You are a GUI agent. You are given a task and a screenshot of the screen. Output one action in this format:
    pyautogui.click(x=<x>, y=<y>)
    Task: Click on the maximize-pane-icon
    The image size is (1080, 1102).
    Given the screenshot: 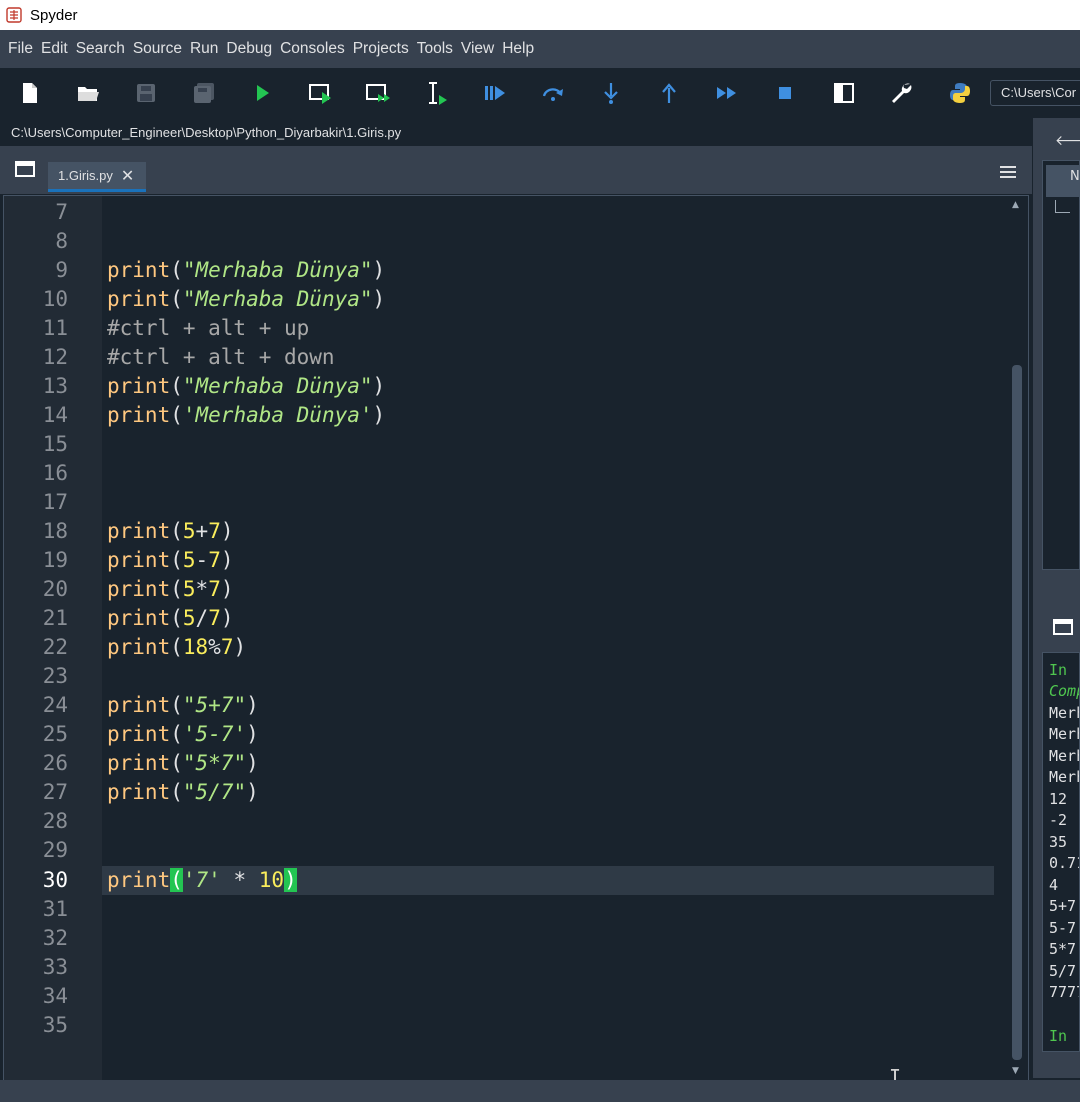 What is the action you would take?
    pyautogui.click(x=844, y=93)
    